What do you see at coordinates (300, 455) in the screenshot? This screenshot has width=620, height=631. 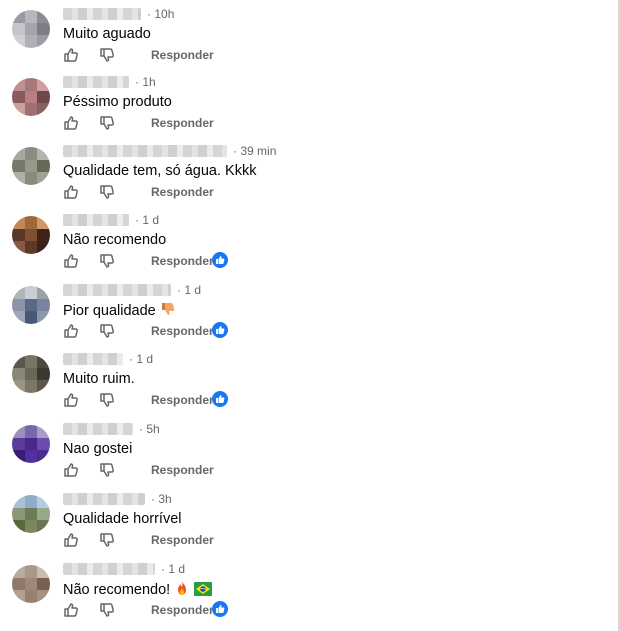 I see `comment-item: 5h Nao gostei Responder` at bounding box center [300, 455].